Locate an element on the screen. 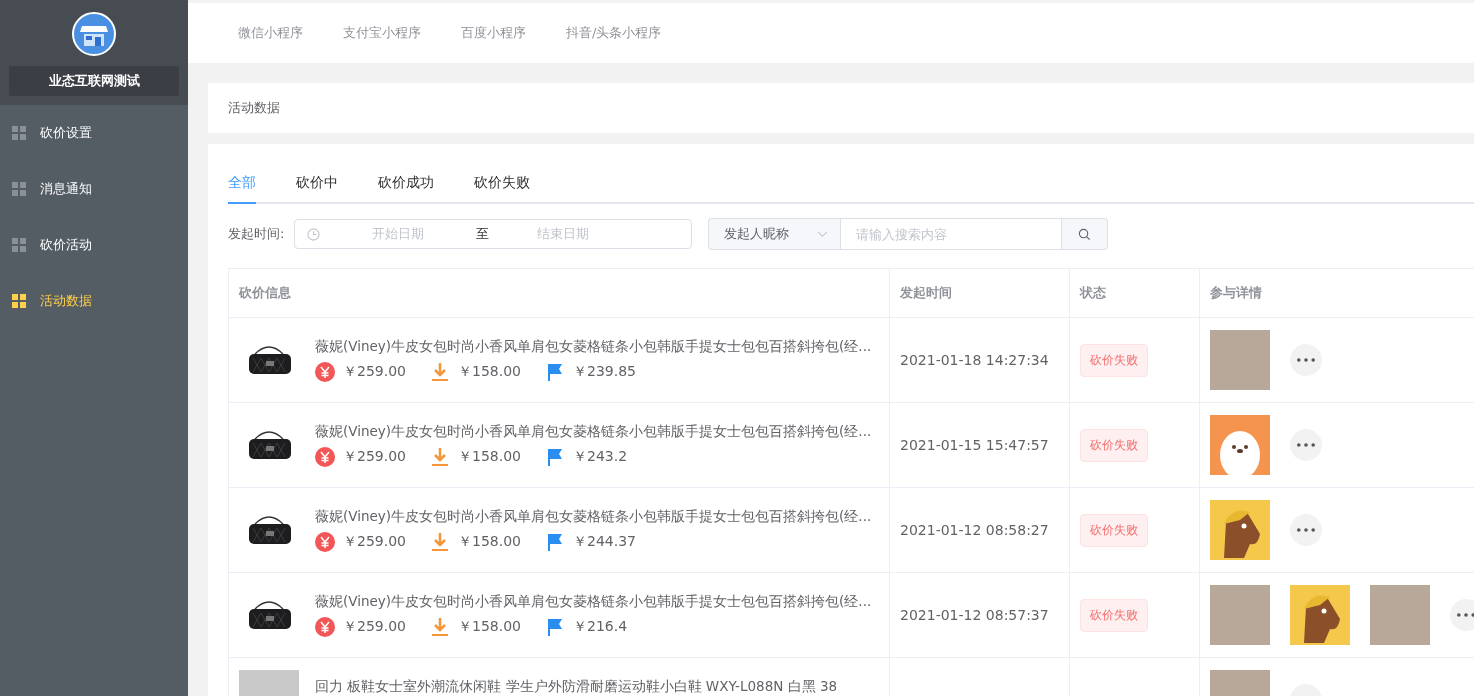  status-tab: 砍价中 is located at coordinates (327, 189).